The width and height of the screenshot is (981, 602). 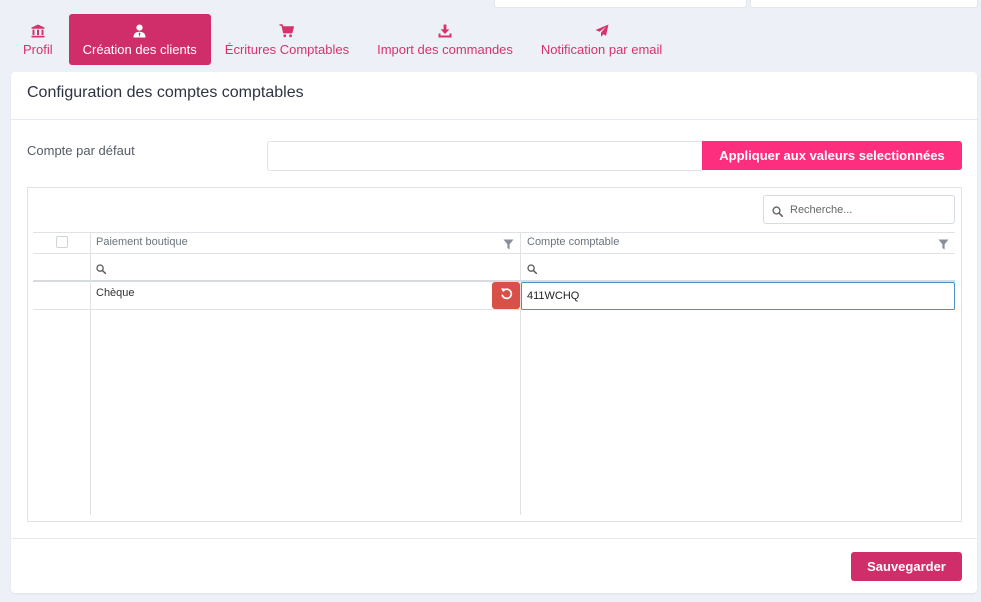 What do you see at coordinates (39, 39) in the screenshot?
I see `tab-profil: Profil` at bounding box center [39, 39].